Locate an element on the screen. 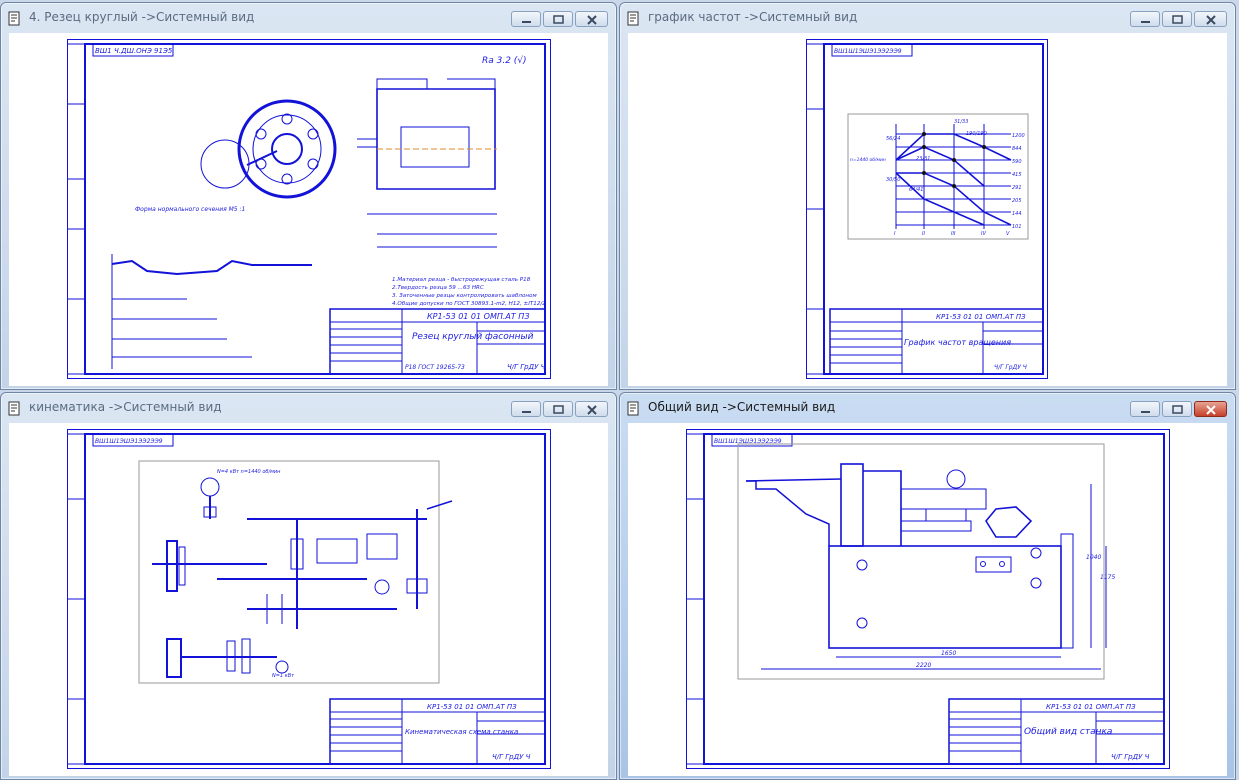 The image size is (1239, 780). axis-tick-4: IV is located at coordinates (983, 234).